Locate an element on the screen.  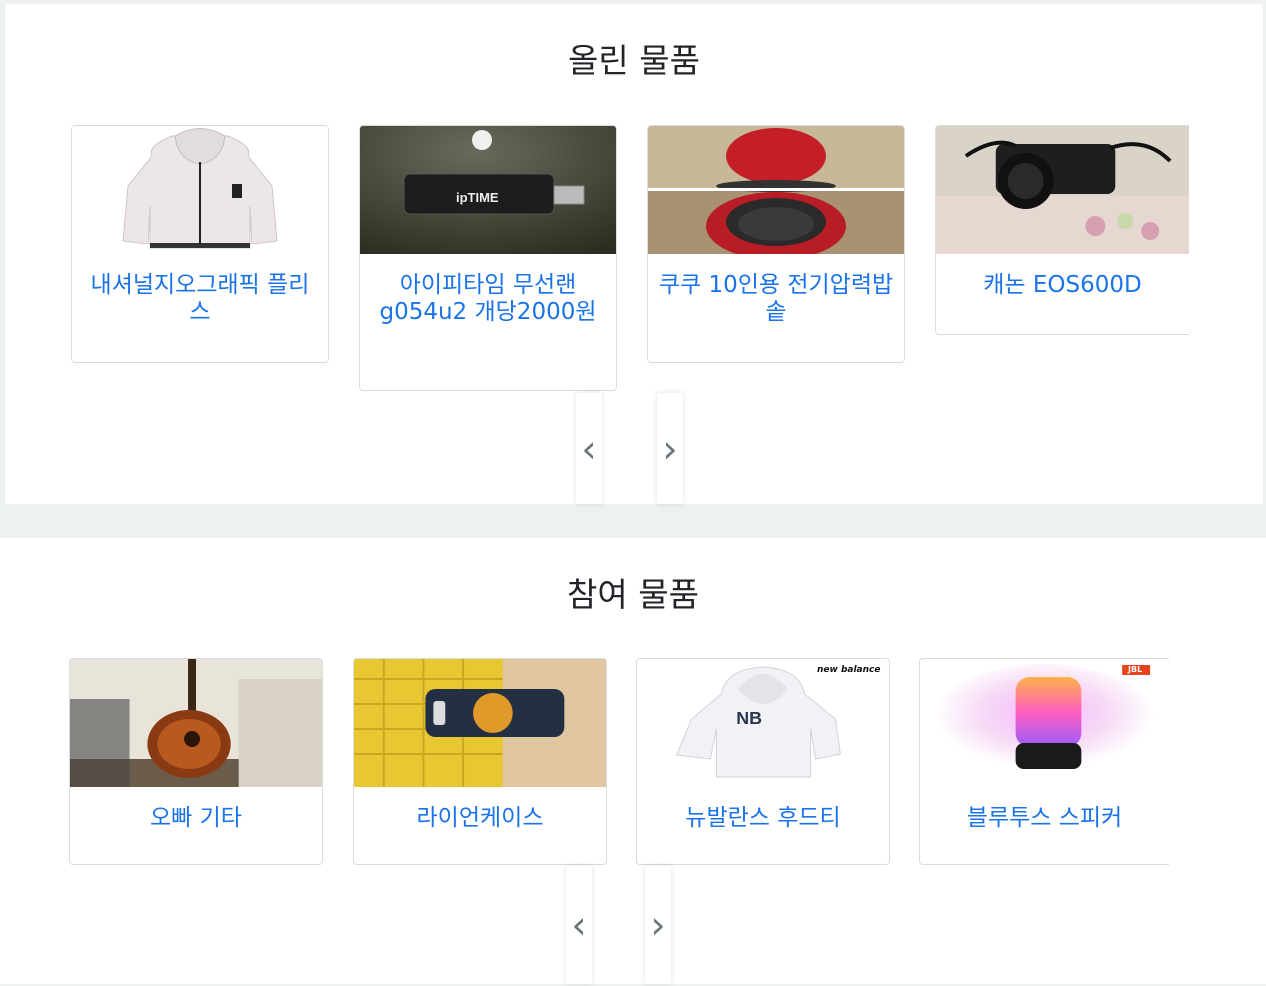
usb-wifi-image: ipTIME is located at coordinates (488, 190).